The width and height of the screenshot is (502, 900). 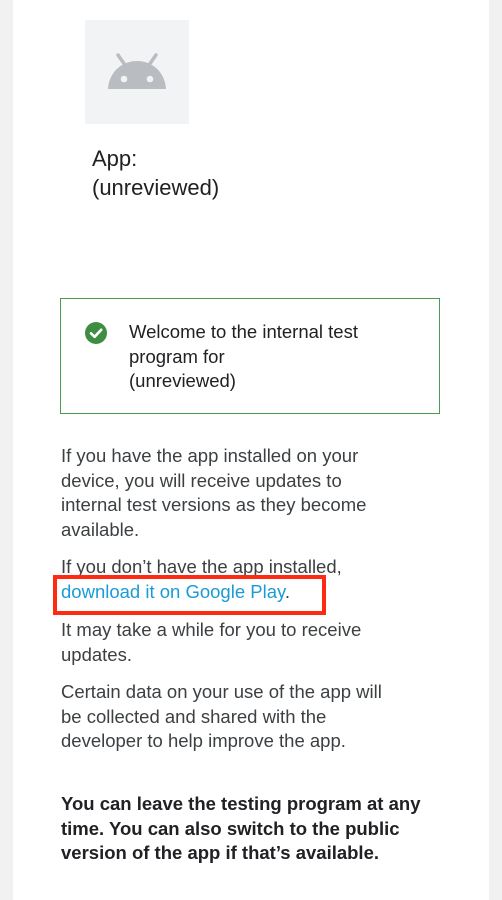 What do you see at coordinates (243, 331) in the screenshot?
I see `welcome-line: Welcome to the internal test` at bounding box center [243, 331].